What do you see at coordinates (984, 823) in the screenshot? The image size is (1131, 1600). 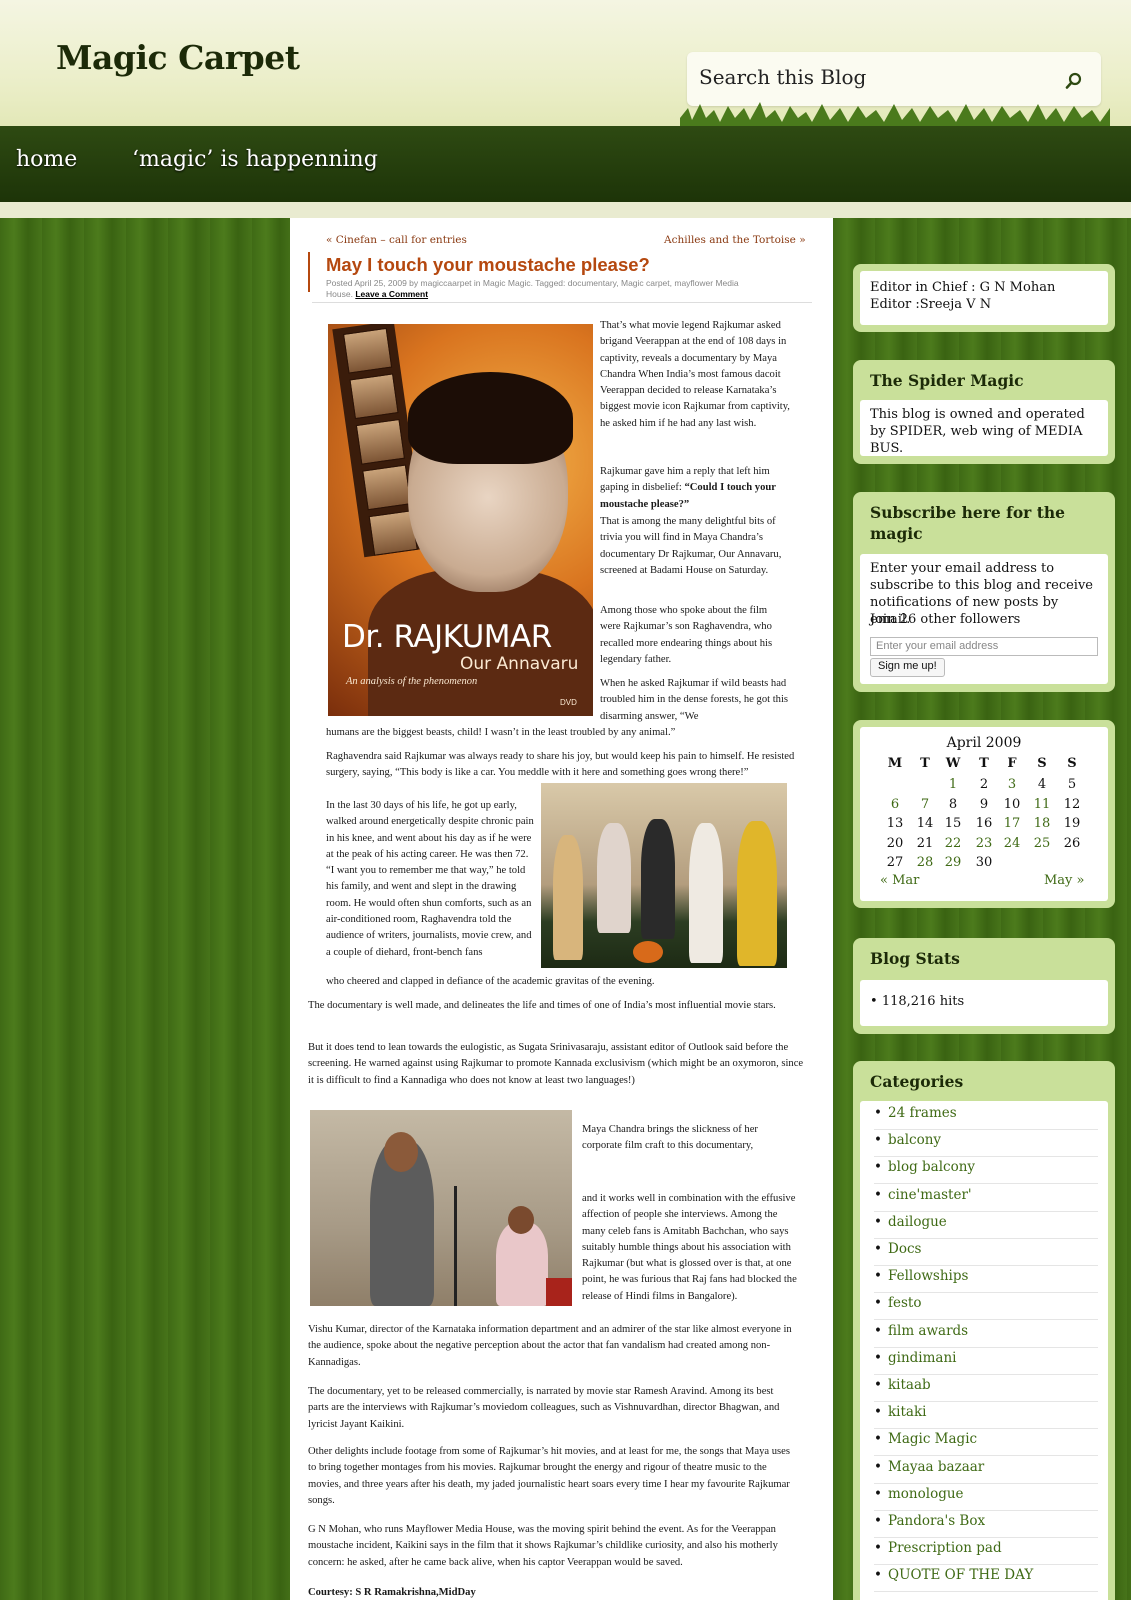 I see `calendar-day: 16` at bounding box center [984, 823].